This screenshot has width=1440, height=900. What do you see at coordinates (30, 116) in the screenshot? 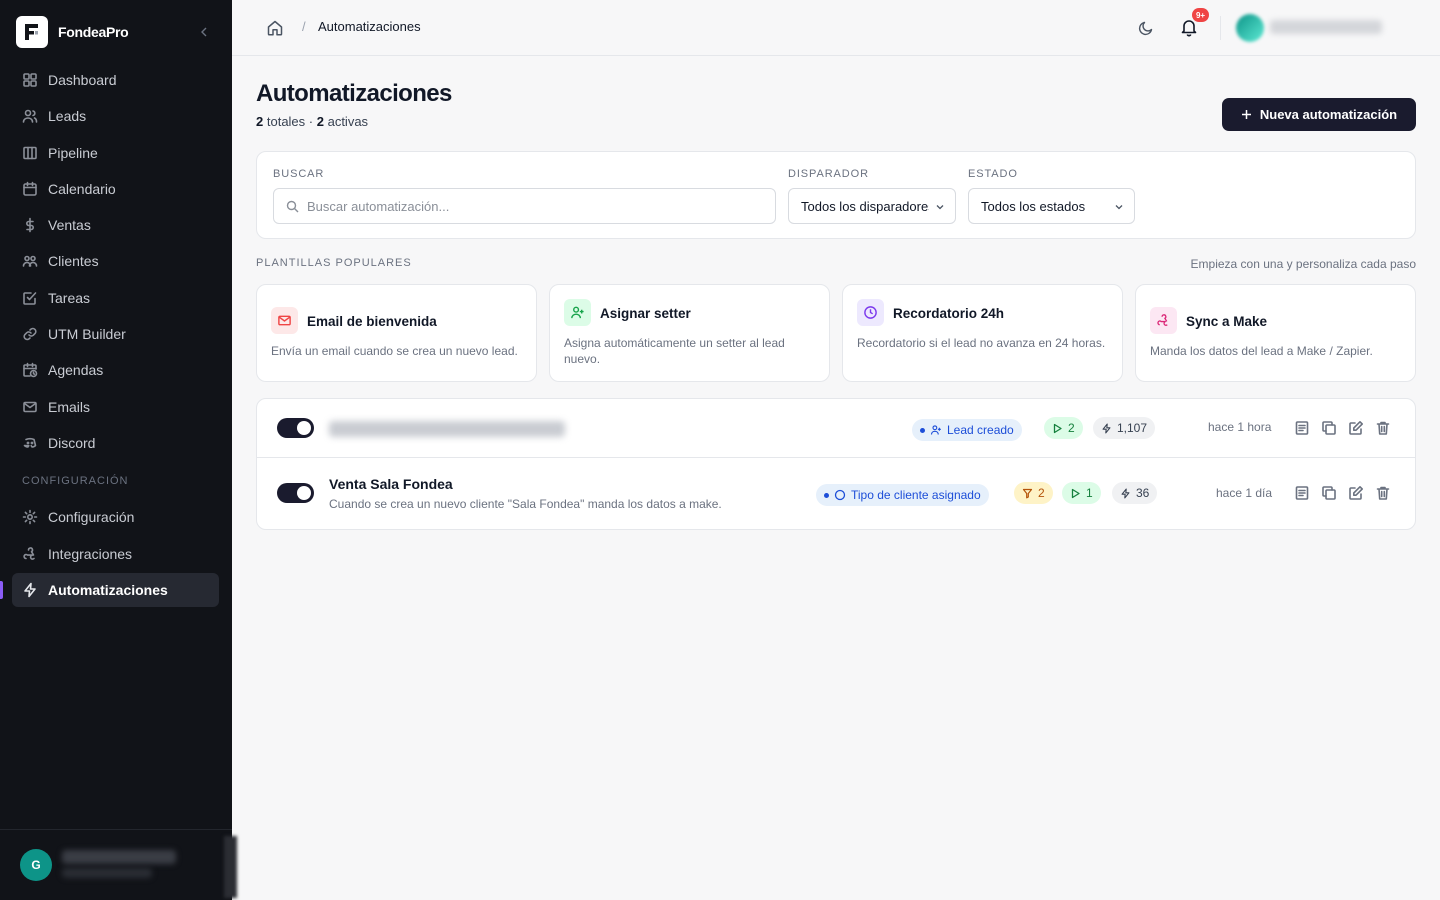
I see `users-icon` at bounding box center [30, 116].